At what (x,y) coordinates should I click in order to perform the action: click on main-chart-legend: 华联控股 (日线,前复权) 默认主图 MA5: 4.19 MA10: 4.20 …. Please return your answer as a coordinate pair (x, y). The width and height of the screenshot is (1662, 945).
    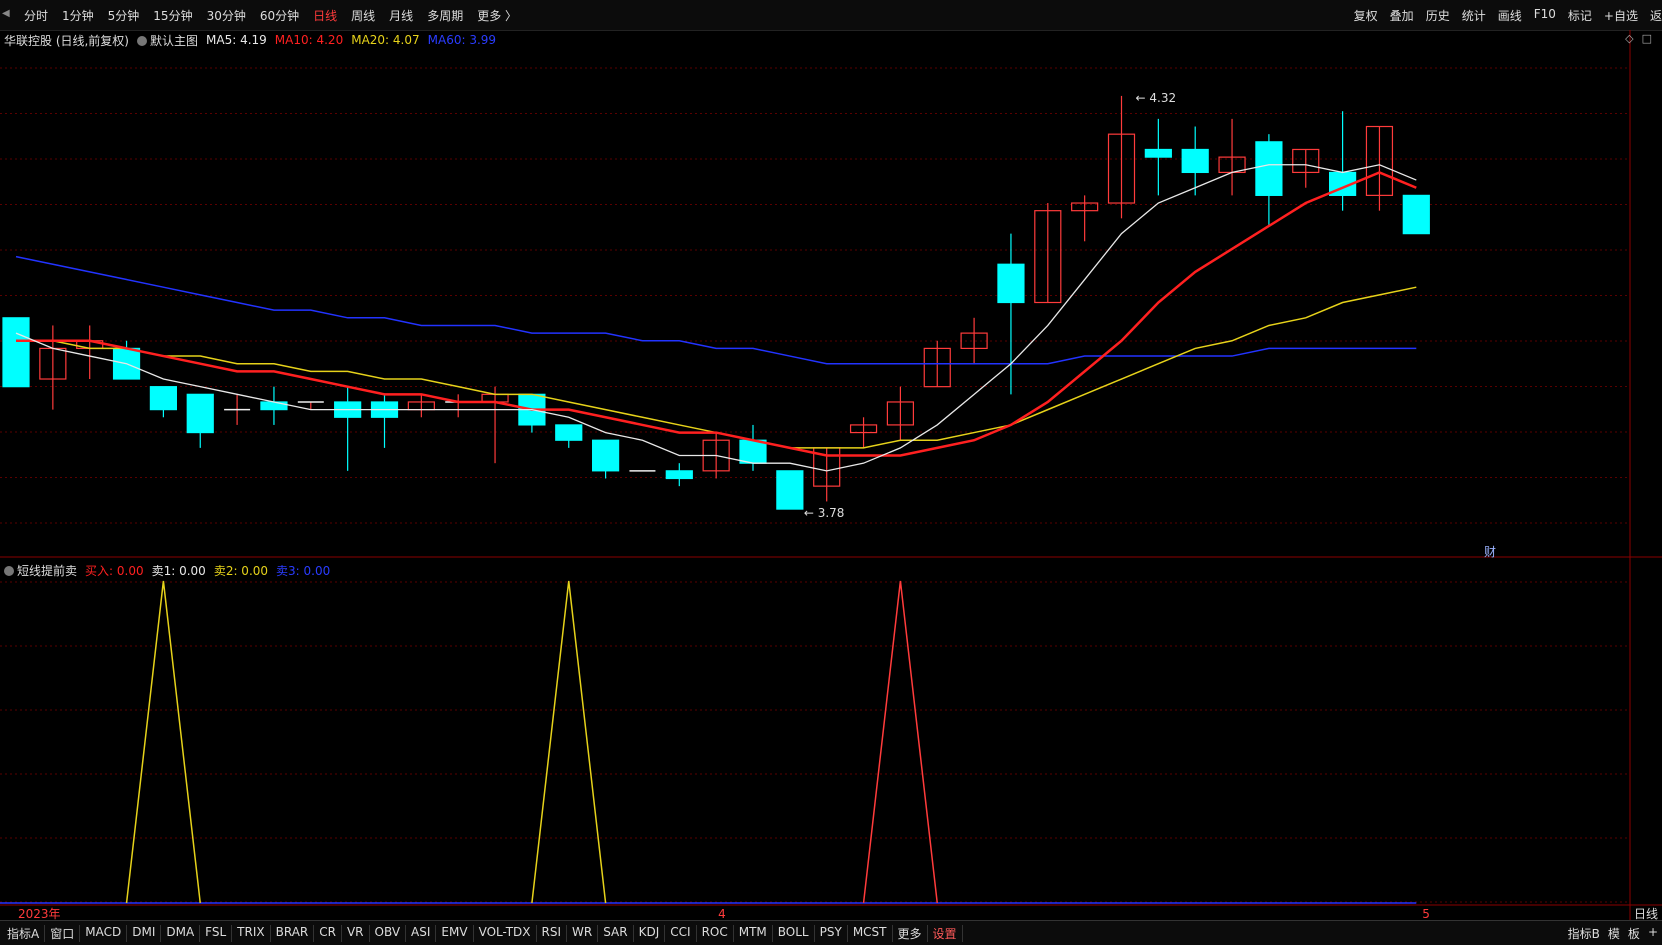
    Looking at the image, I should click on (250, 40).